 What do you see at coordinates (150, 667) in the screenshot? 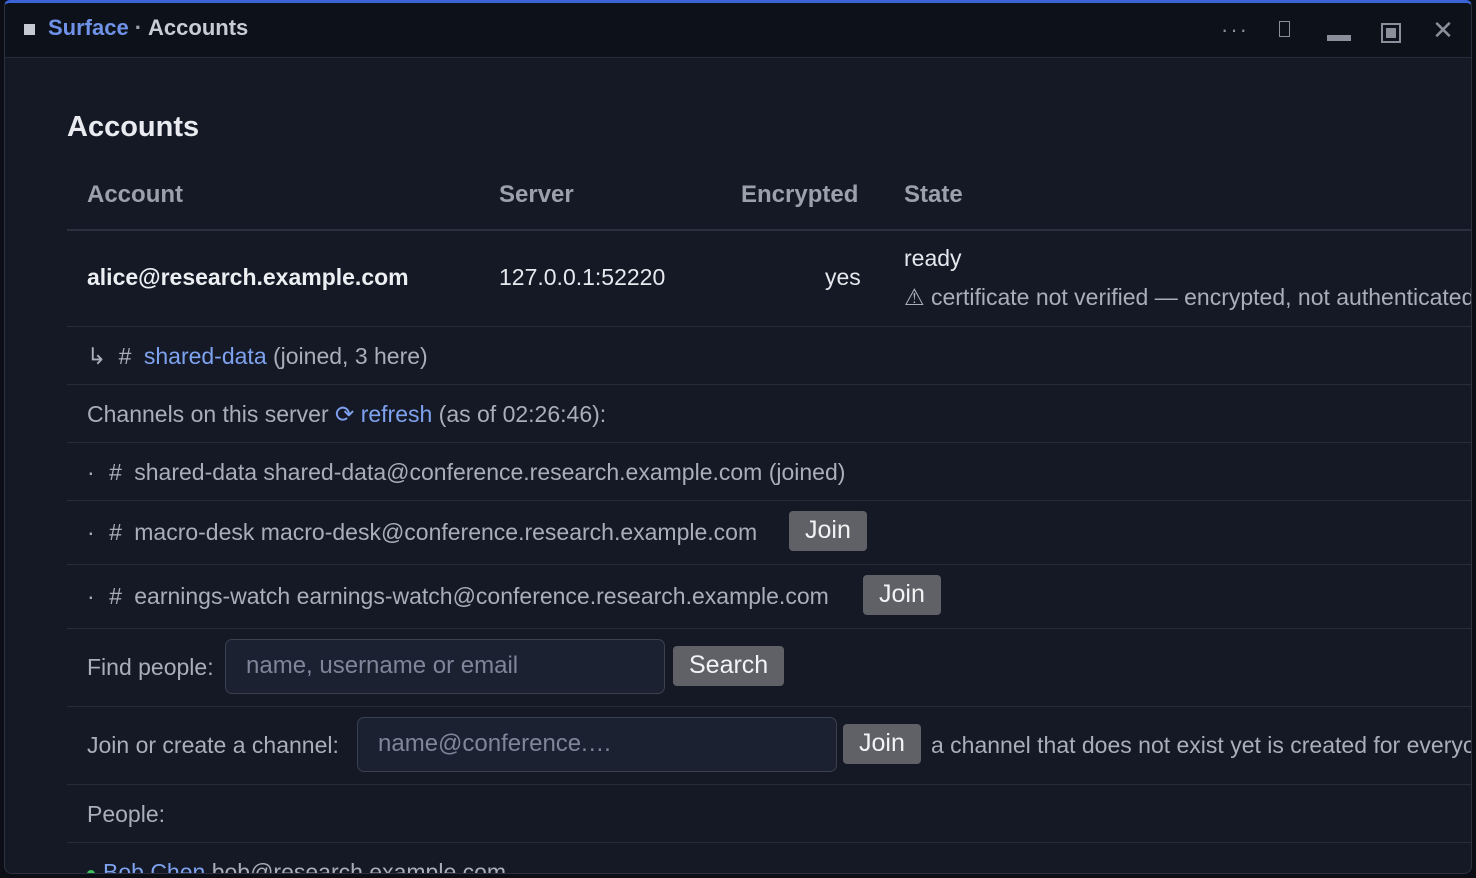
I see `find-people-label: Find people:` at bounding box center [150, 667].